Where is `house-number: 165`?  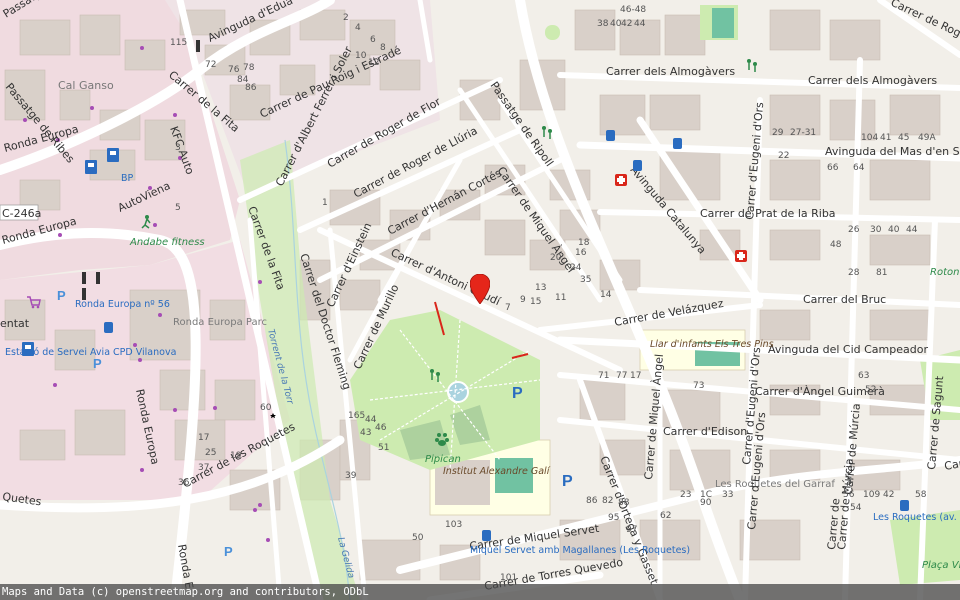 house-number: 165 is located at coordinates (356, 416).